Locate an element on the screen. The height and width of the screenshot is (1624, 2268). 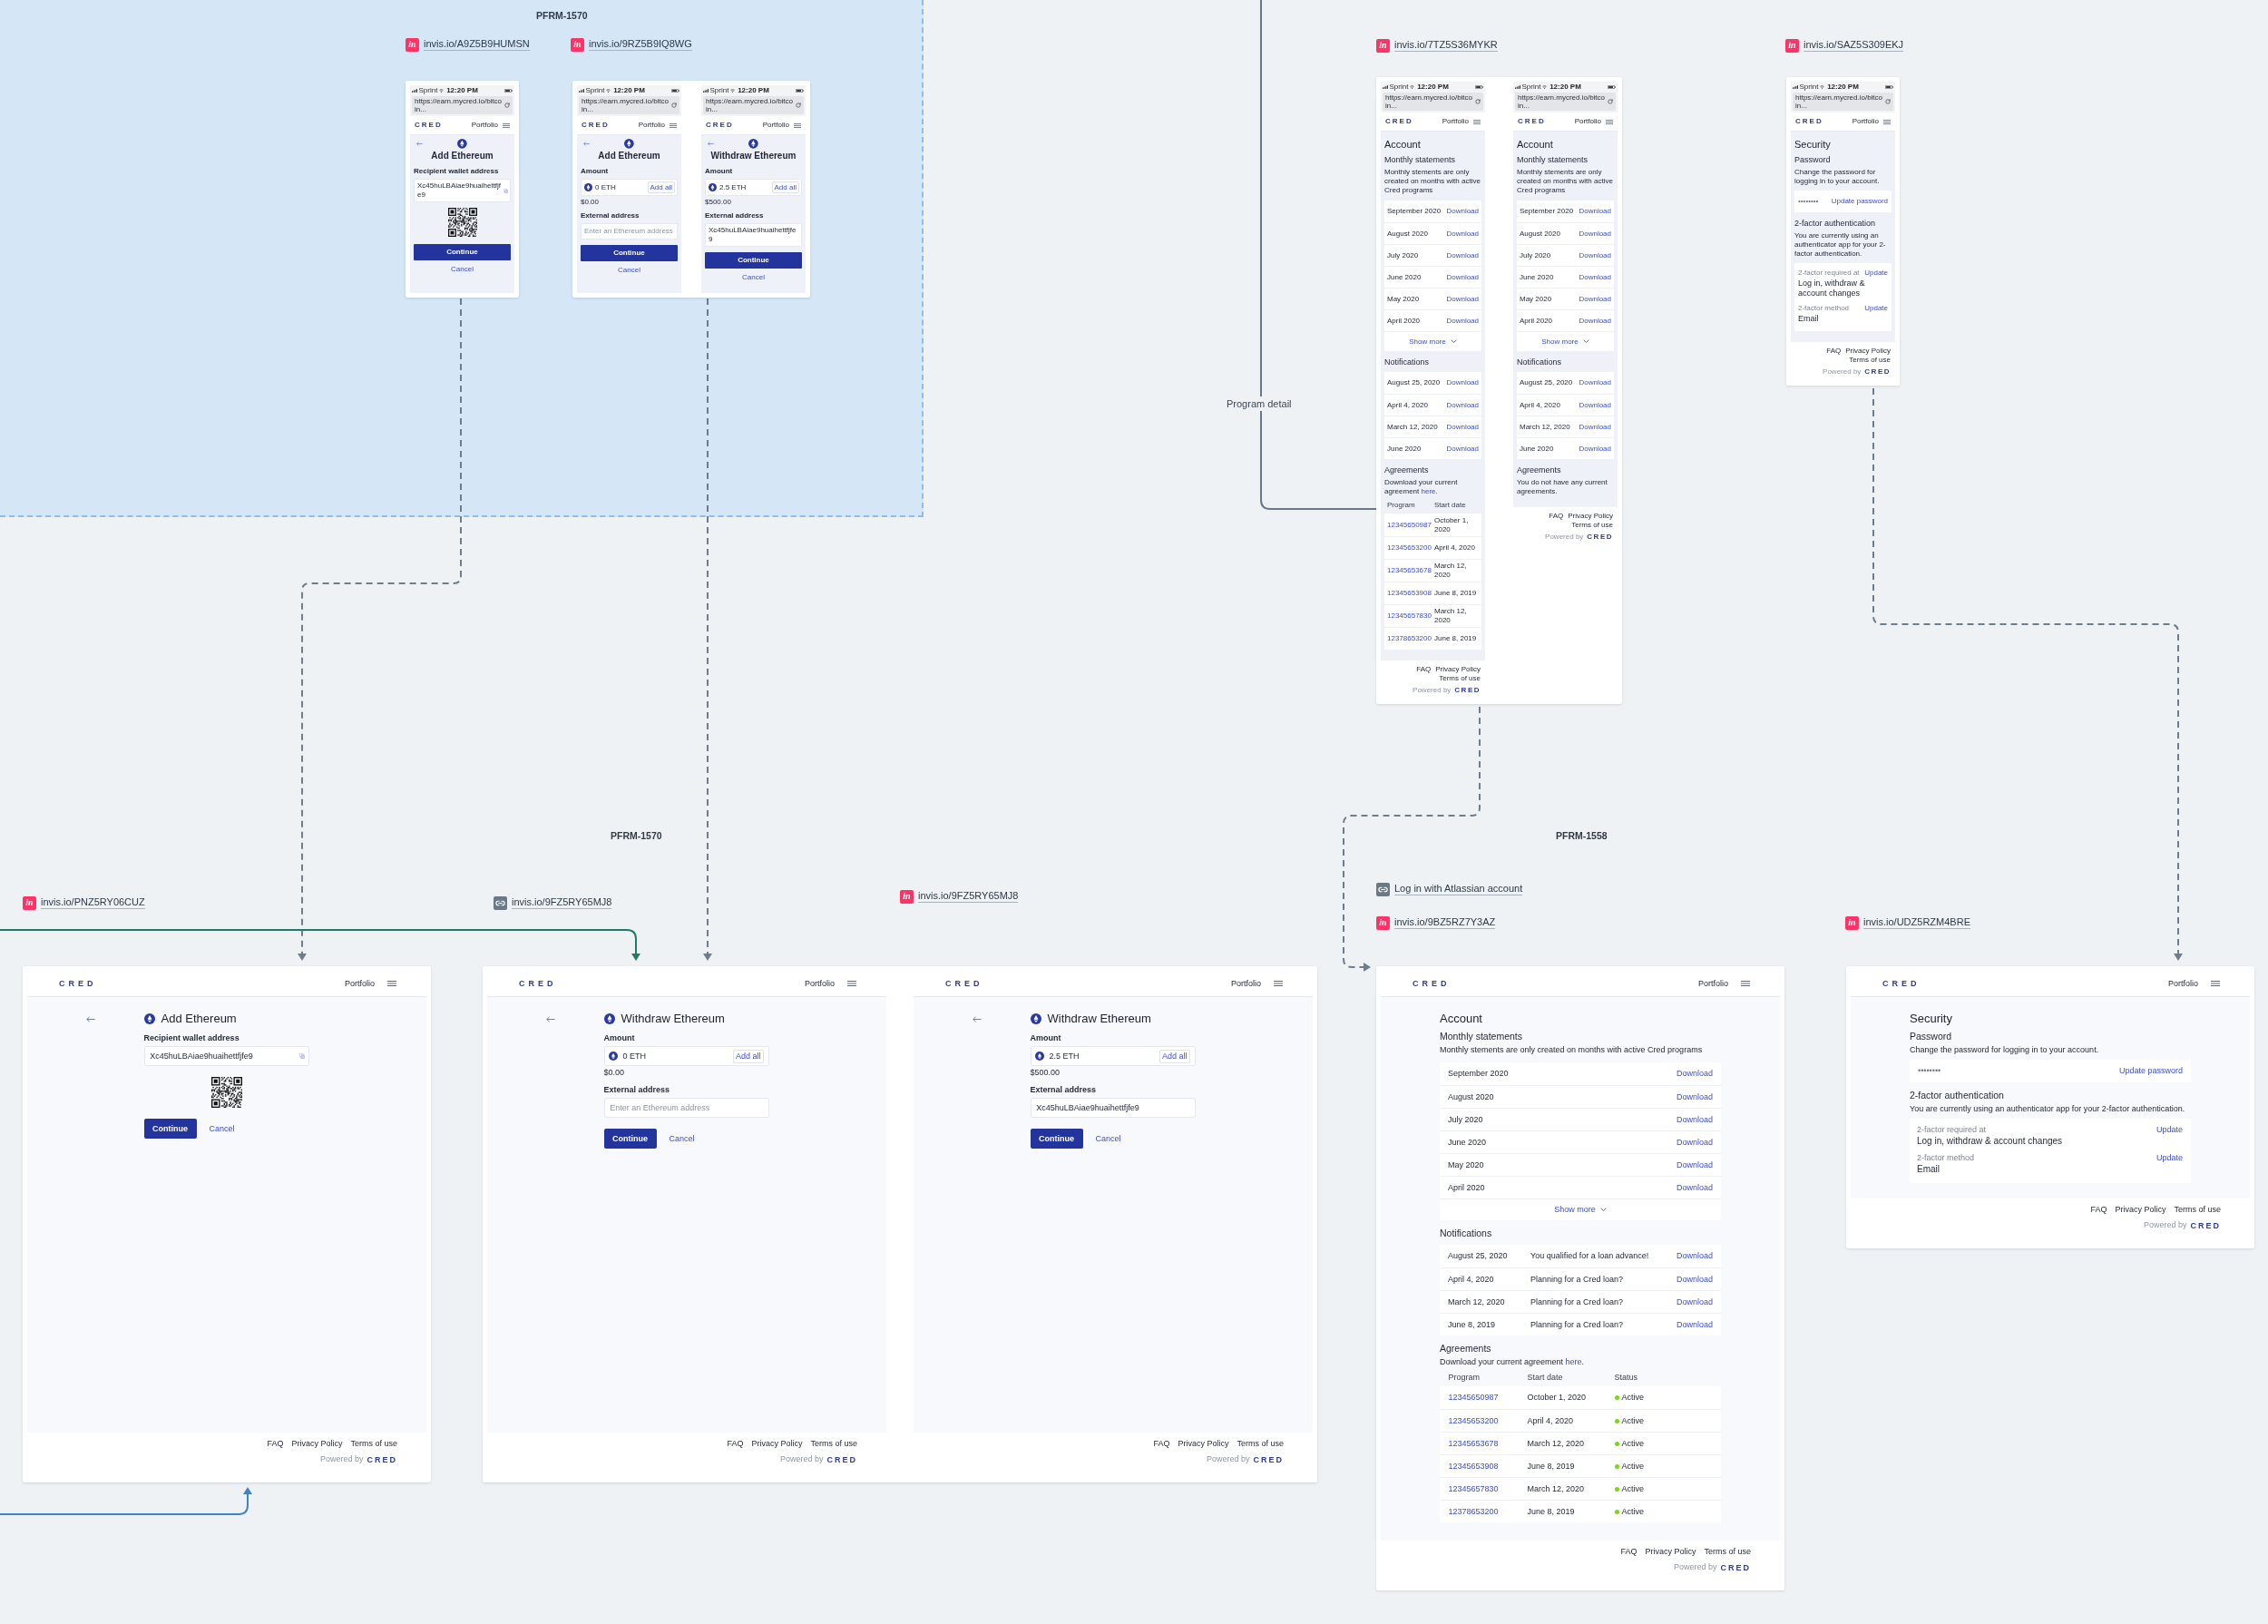
amount-field: 0 ETH Add all is located at coordinates (629, 187).